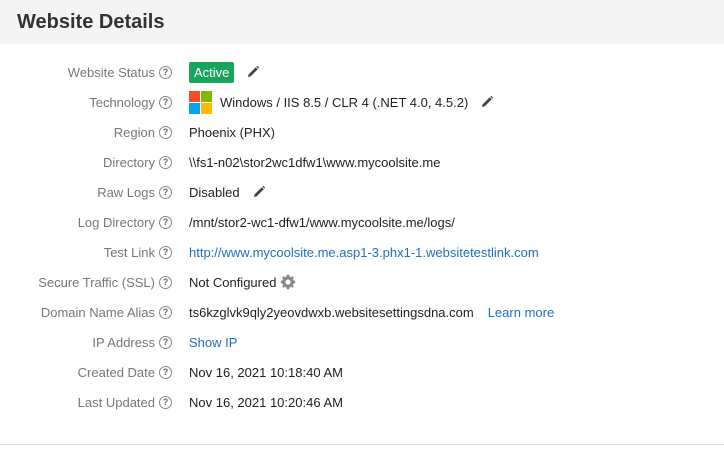 This screenshot has width=724, height=450. What do you see at coordinates (521, 312) in the screenshot?
I see `learn-more-link: Learn more` at bounding box center [521, 312].